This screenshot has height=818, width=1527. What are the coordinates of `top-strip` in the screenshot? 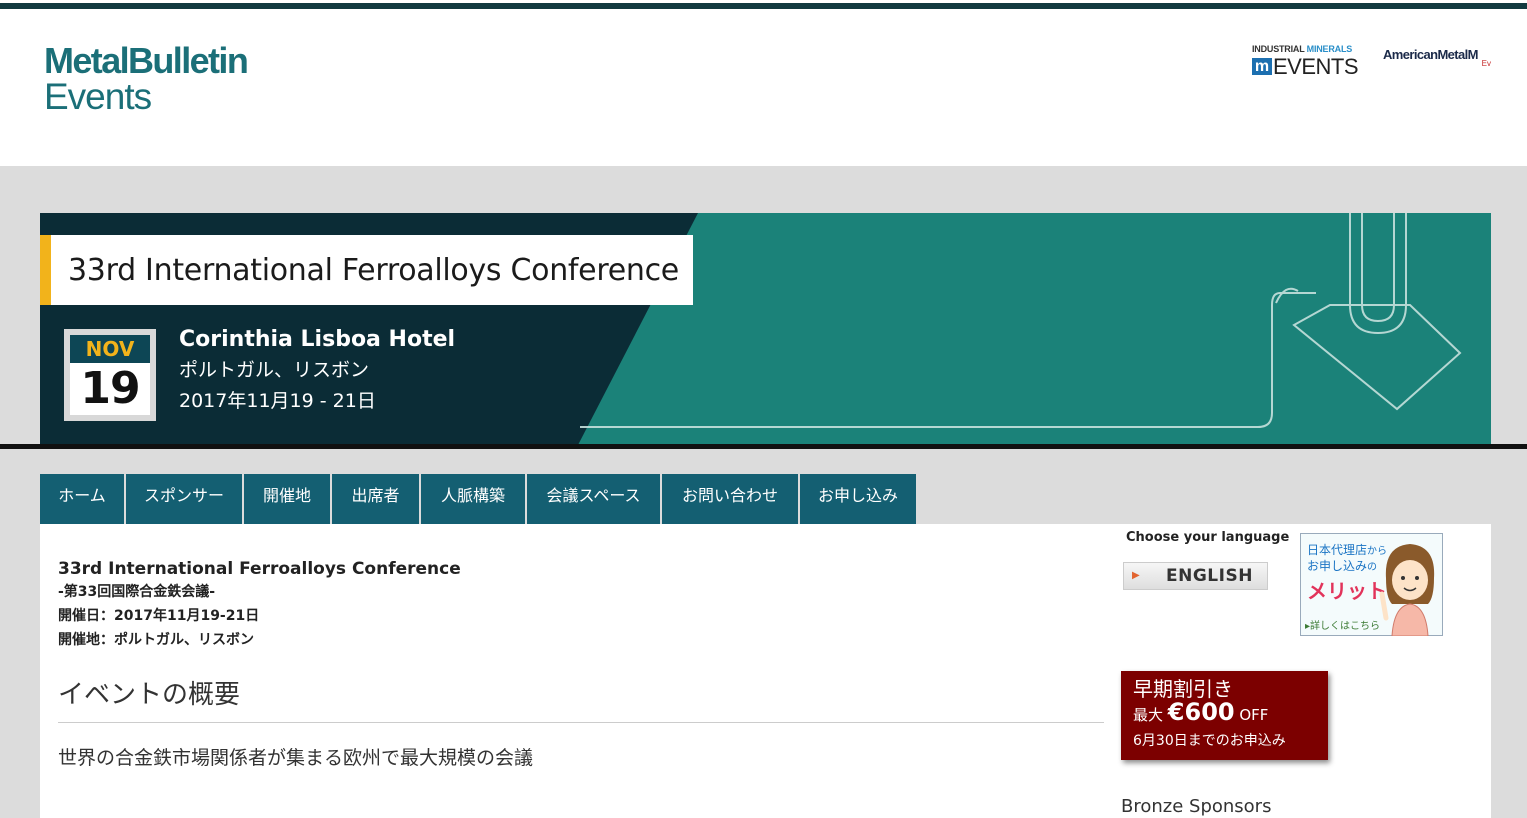 It's located at (763, 4).